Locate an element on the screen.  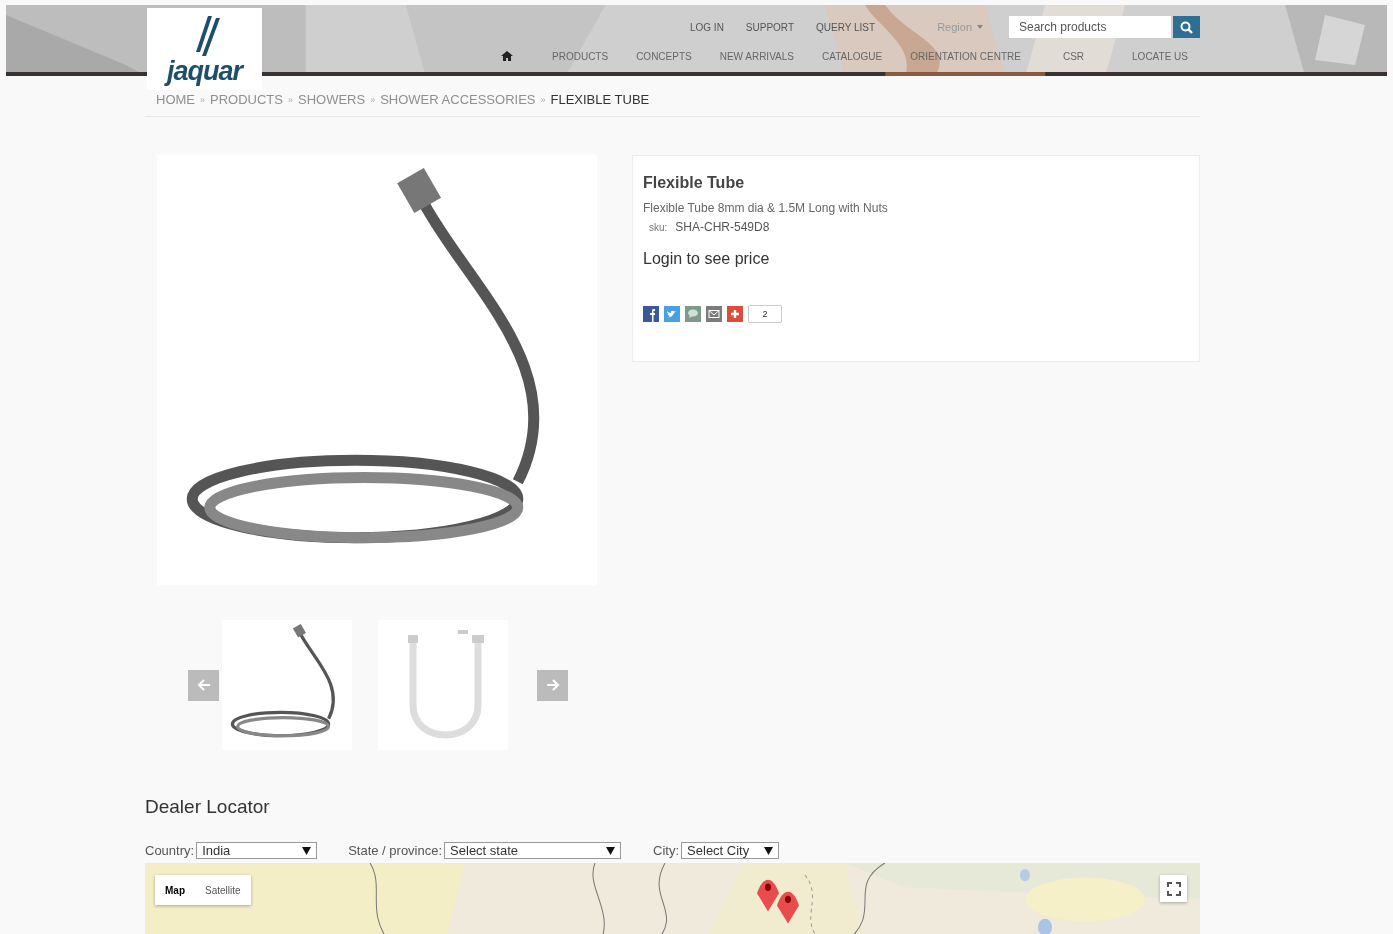
fullscreen-icon is located at coordinates (1173, 888).